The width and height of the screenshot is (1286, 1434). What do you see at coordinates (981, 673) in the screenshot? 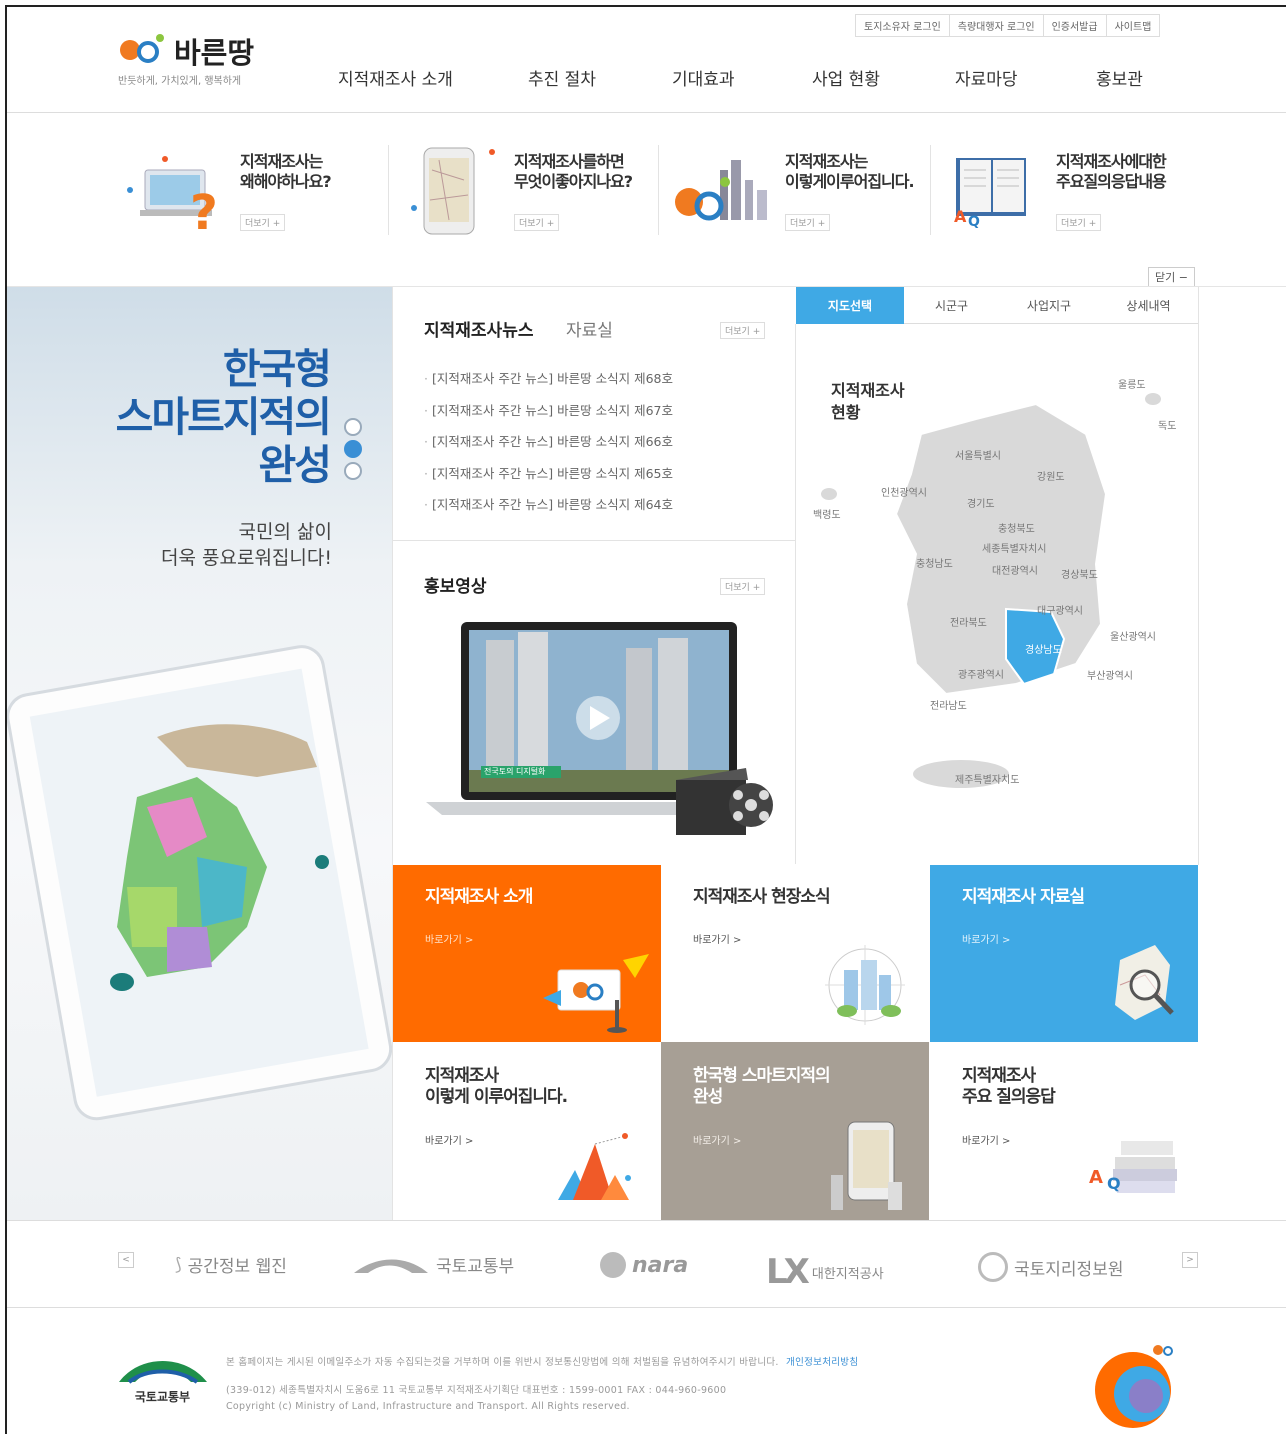
I see `map-label-gwangju: 광주광역시` at bounding box center [981, 673].